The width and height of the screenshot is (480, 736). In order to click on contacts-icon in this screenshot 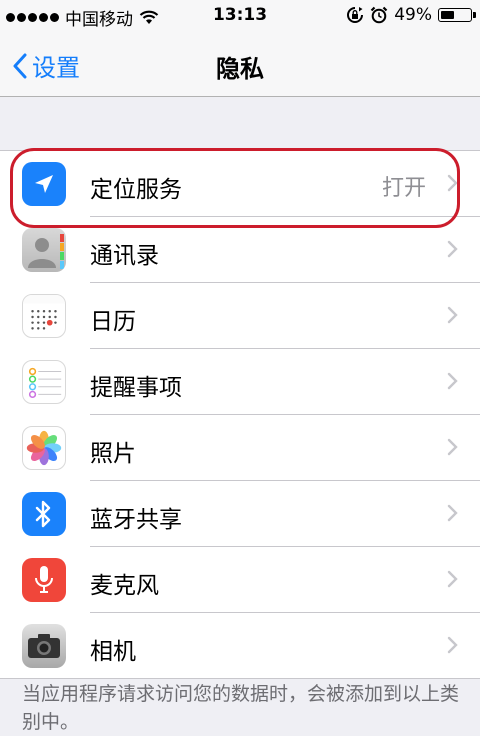, I will do `click(44, 250)`.